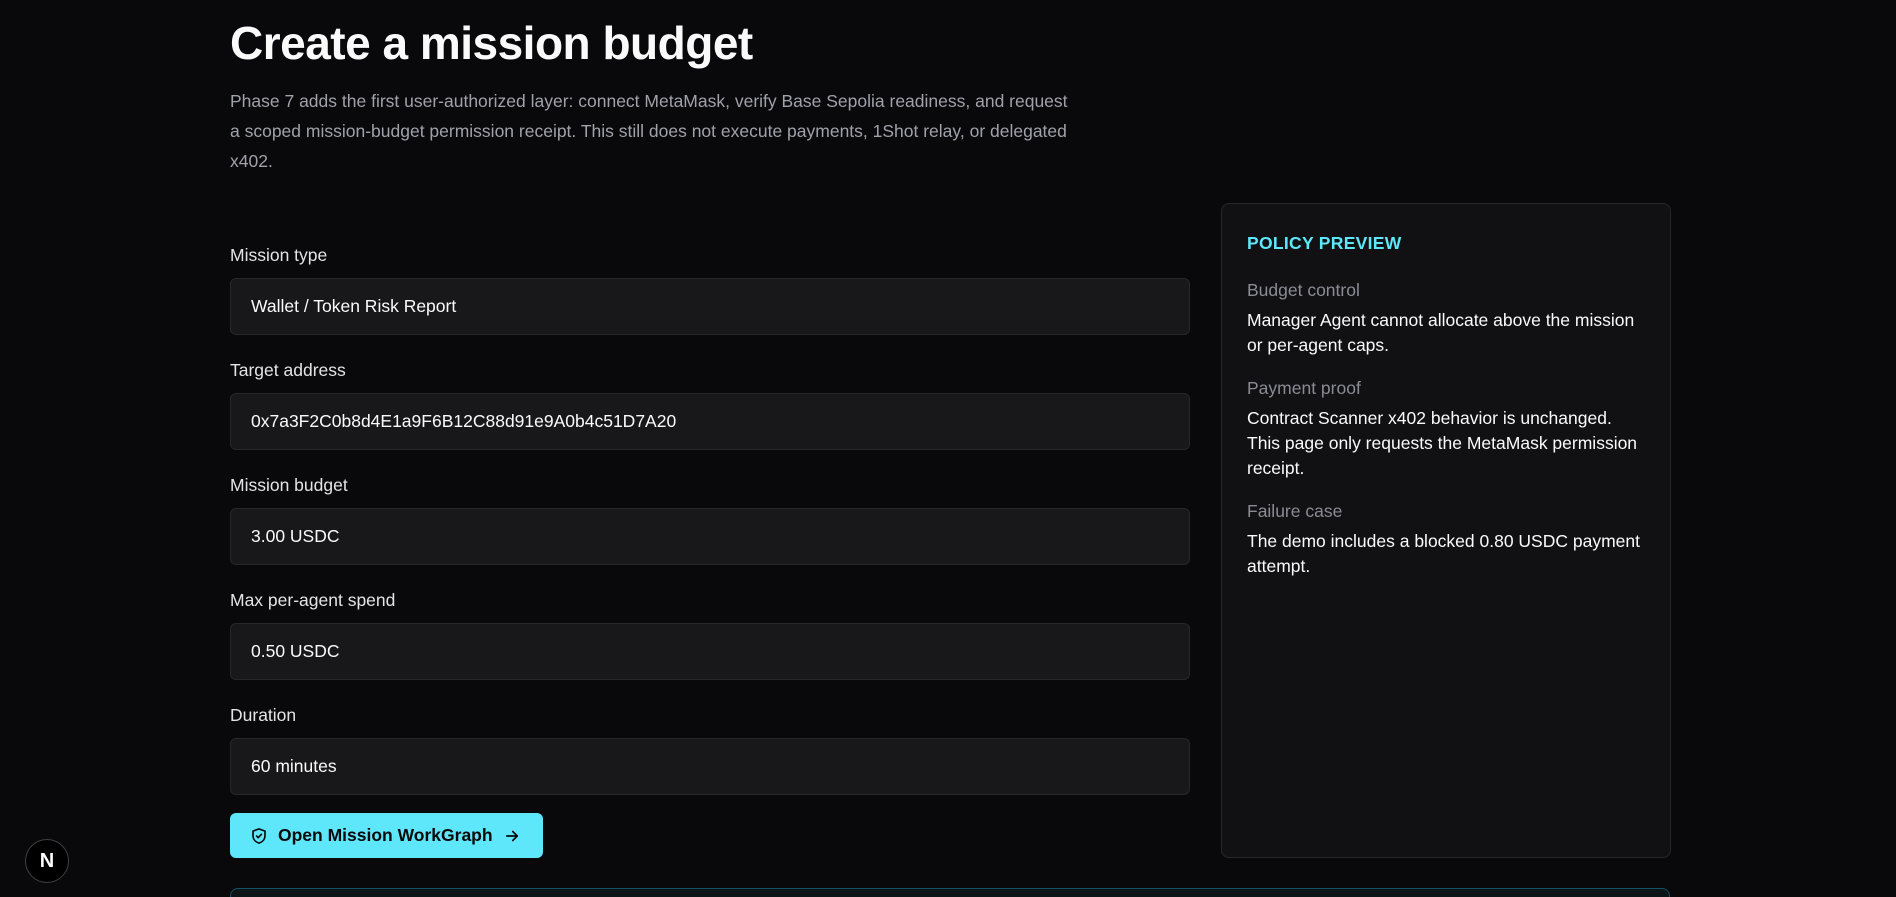 This screenshot has height=897, width=1896. I want to click on max-per-agent-input, so click(710, 651).